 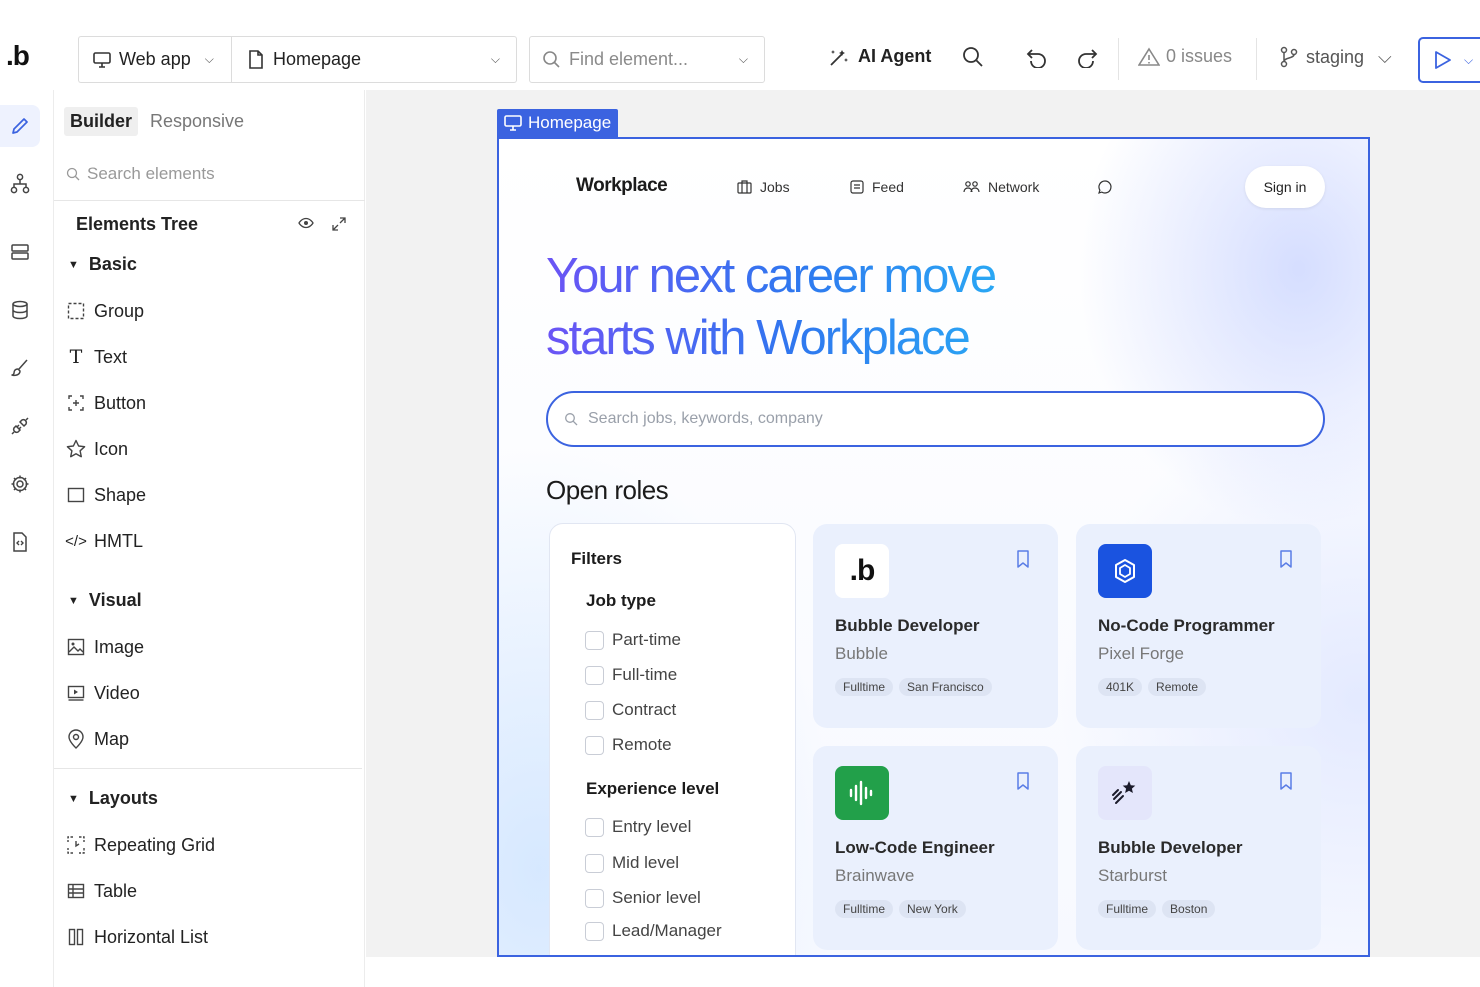 I want to click on element-repeating-grid: Repeating Grid, so click(x=140, y=845).